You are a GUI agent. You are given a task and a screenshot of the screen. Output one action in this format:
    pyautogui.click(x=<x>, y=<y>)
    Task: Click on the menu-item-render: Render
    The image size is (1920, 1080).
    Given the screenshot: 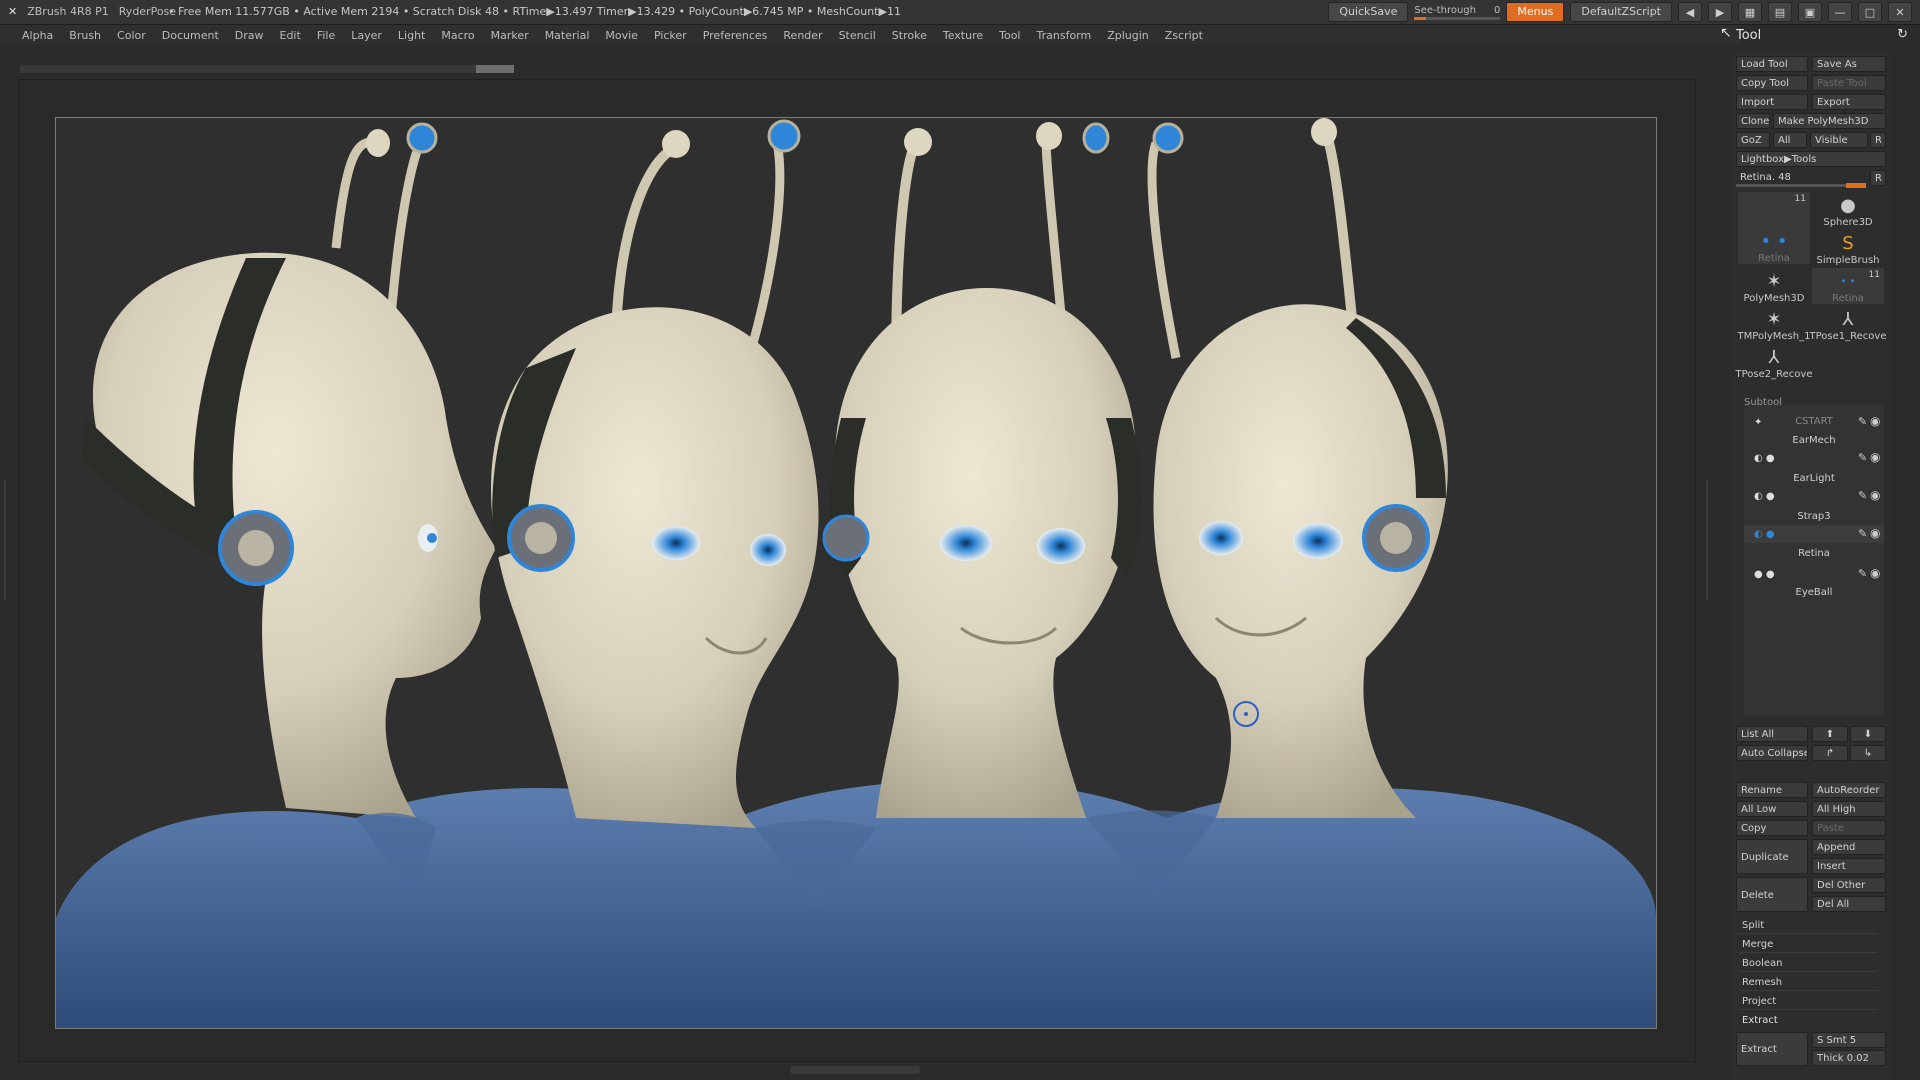 What is the action you would take?
    pyautogui.click(x=802, y=35)
    